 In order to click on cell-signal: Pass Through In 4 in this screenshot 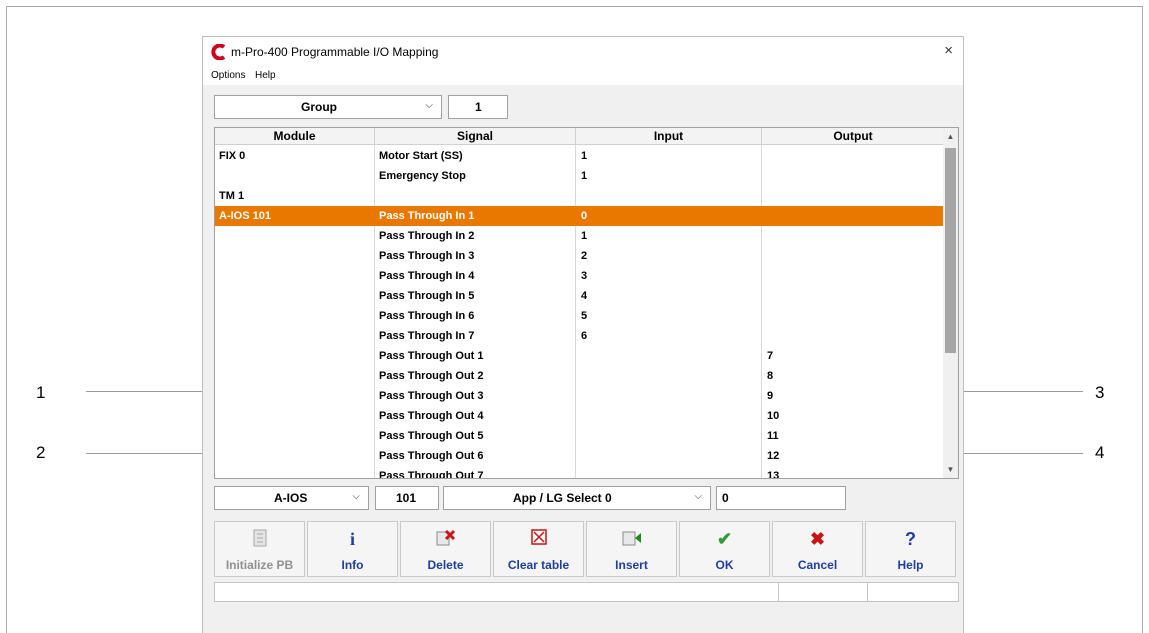, I will do `click(427, 276)`.